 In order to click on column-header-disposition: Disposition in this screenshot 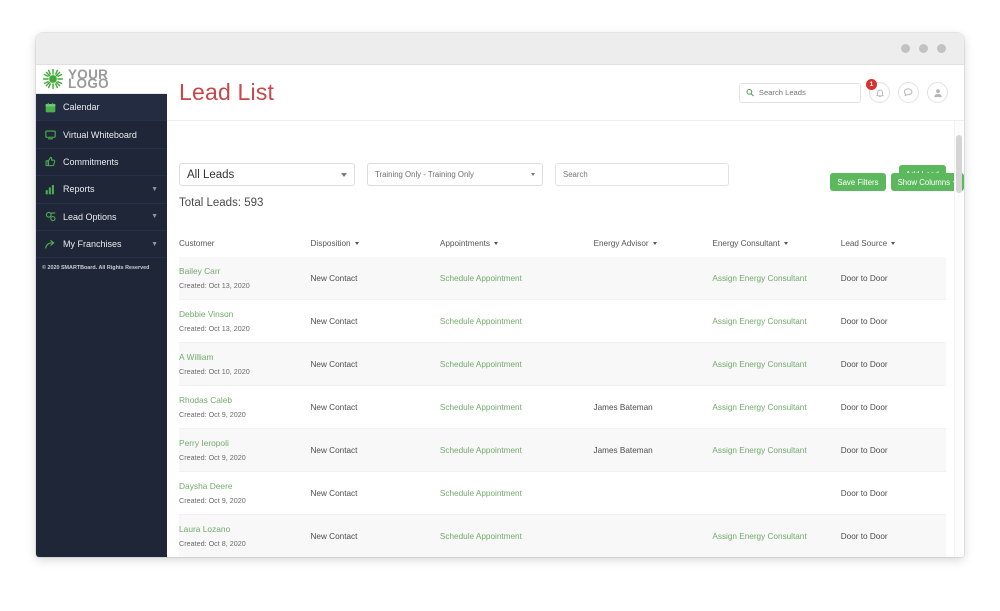, I will do `click(375, 248)`.